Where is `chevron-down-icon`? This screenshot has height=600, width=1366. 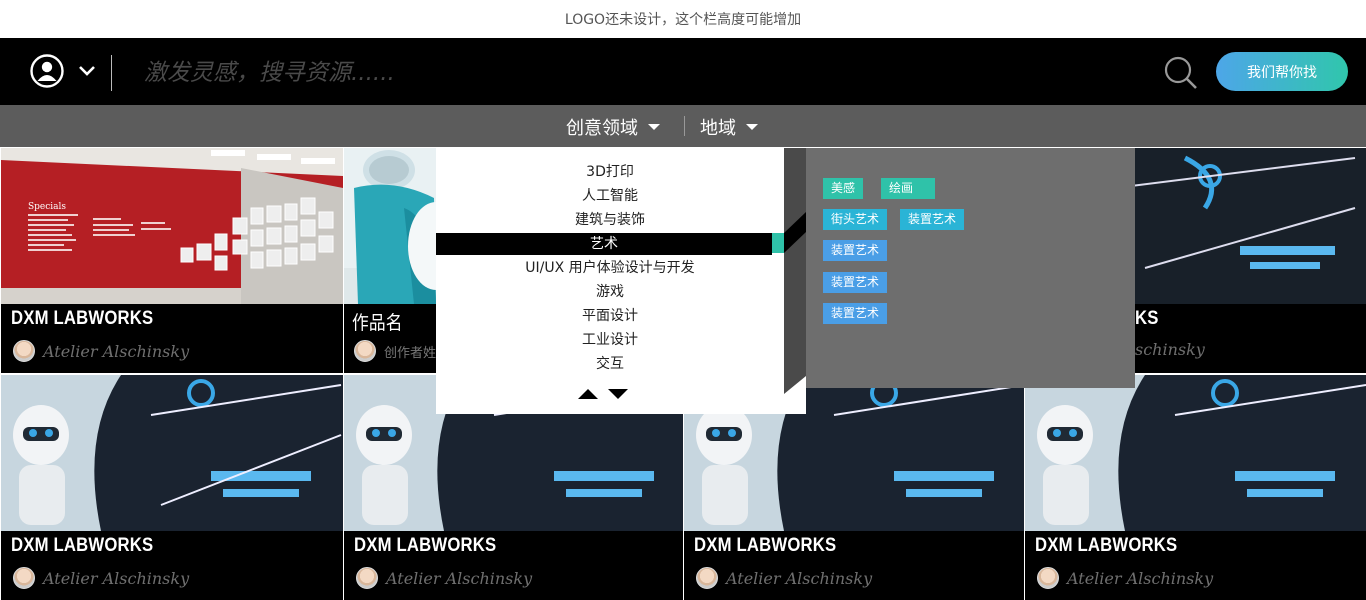
chevron-down-icon is located at coordinates (87, 71).